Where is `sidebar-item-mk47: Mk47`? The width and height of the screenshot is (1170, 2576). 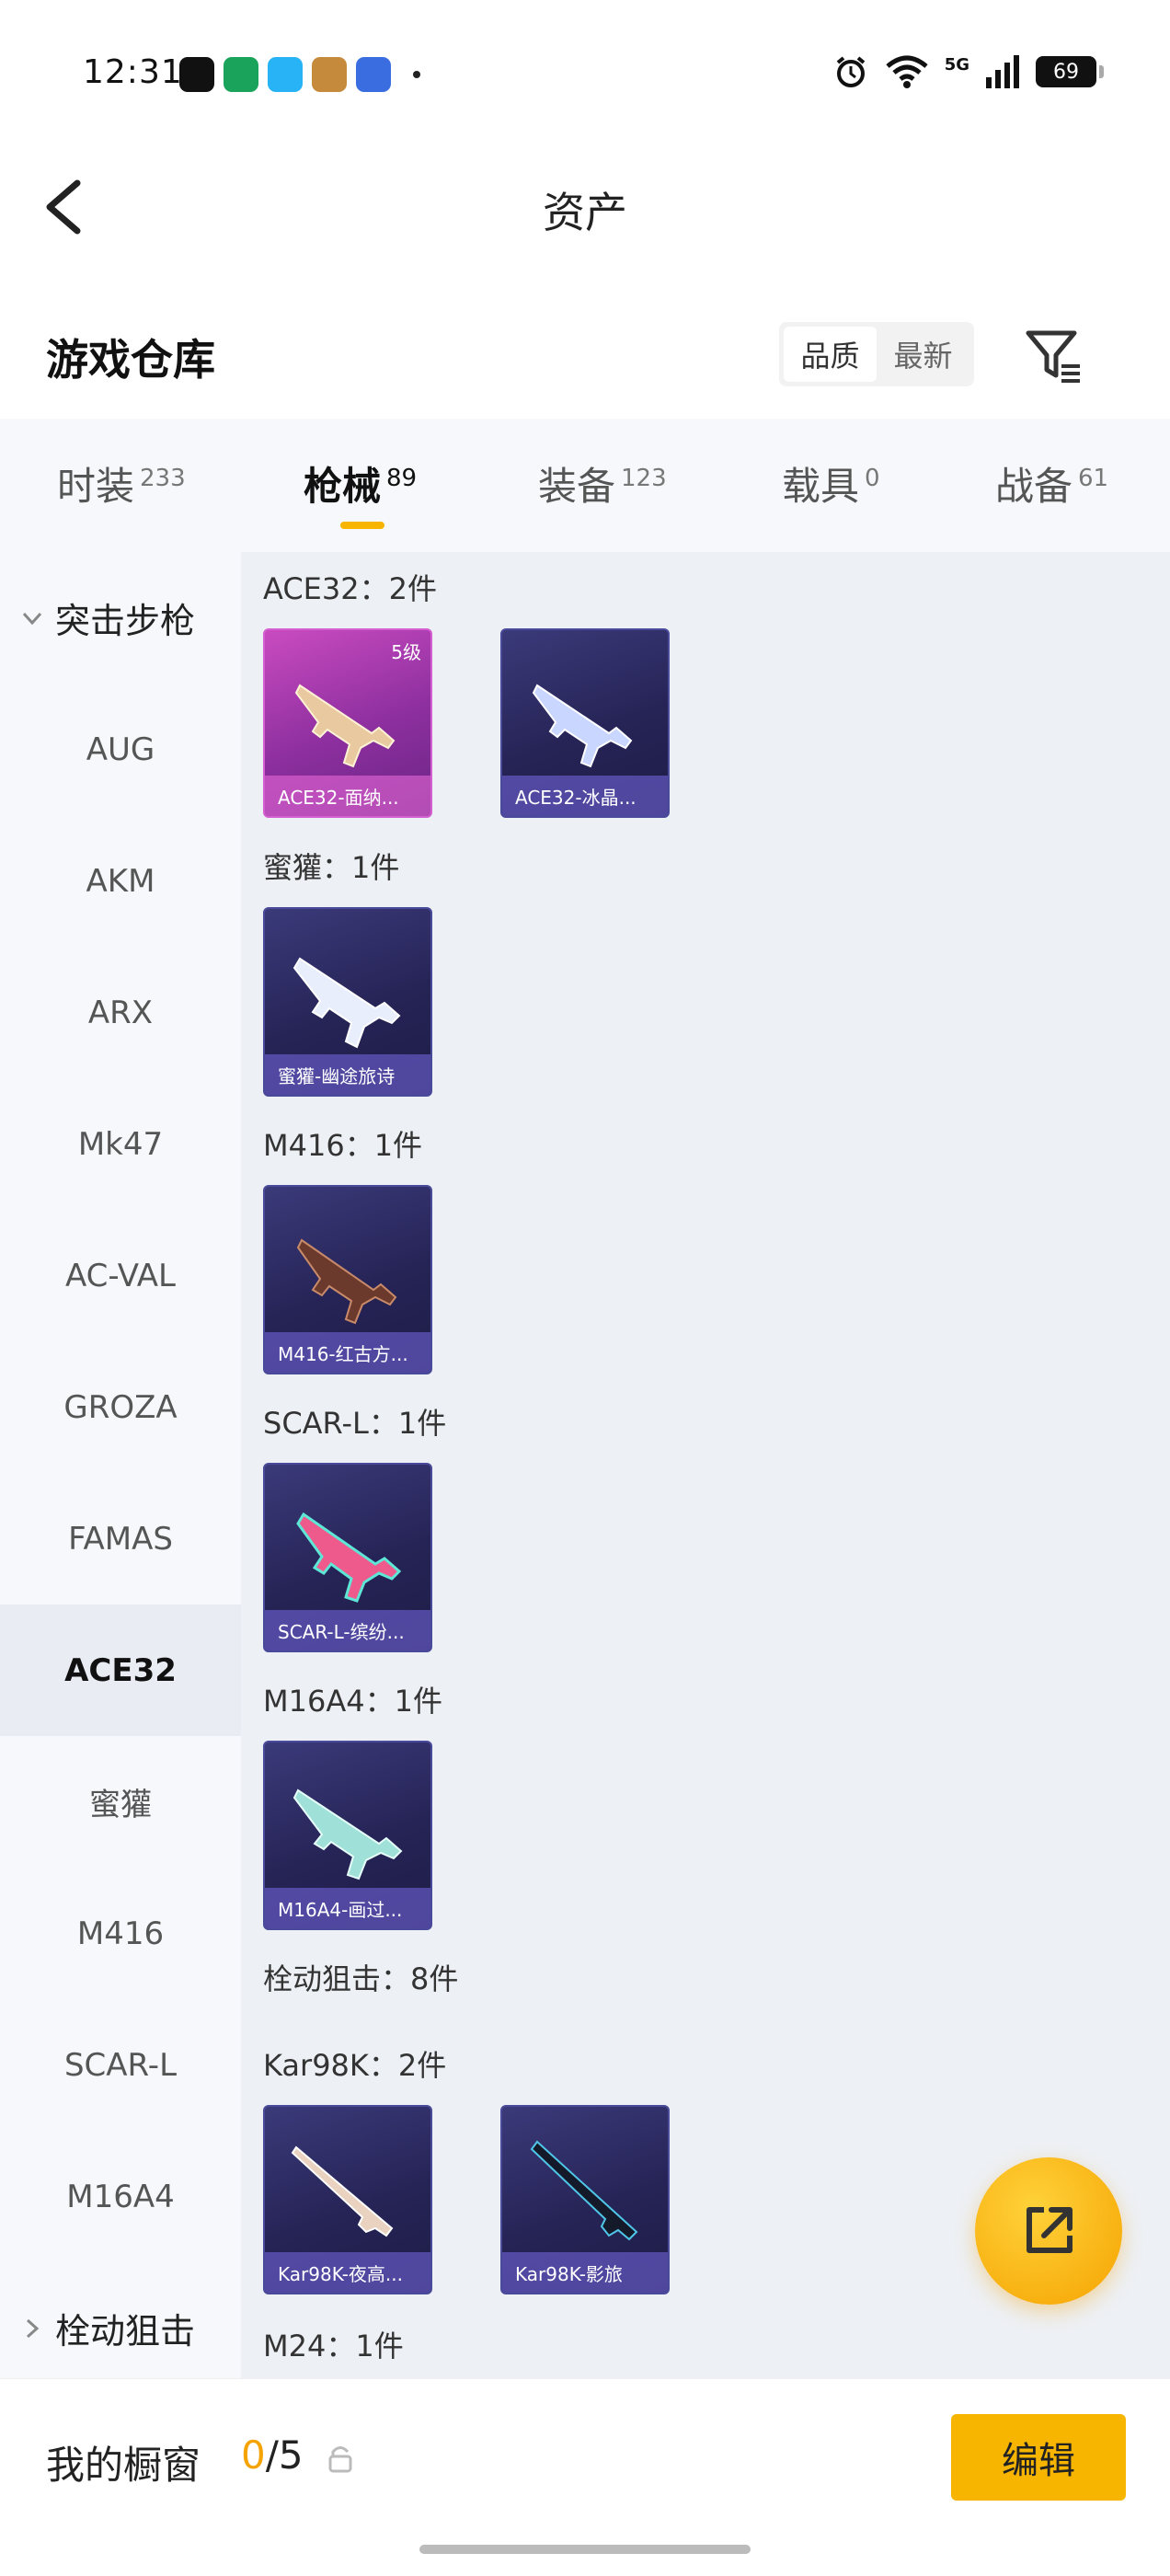 sidebar-item-mk47: Mk47 is located at coordinates (120, 1144).